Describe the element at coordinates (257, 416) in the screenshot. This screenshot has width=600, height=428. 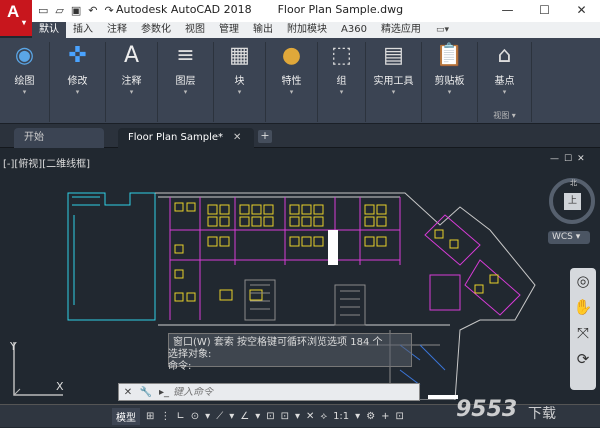
I see `status-item-8: ▾` at that location.